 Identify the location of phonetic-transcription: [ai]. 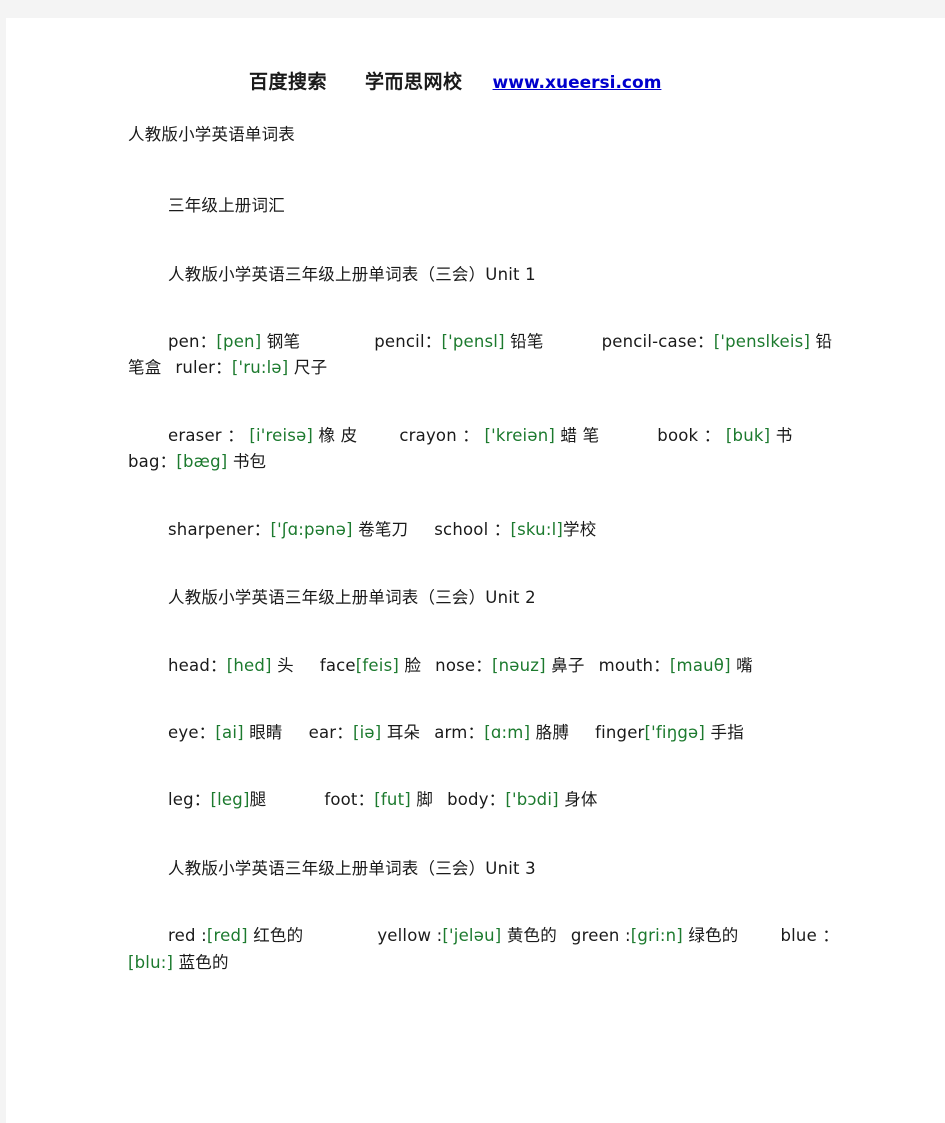
(229, 732).